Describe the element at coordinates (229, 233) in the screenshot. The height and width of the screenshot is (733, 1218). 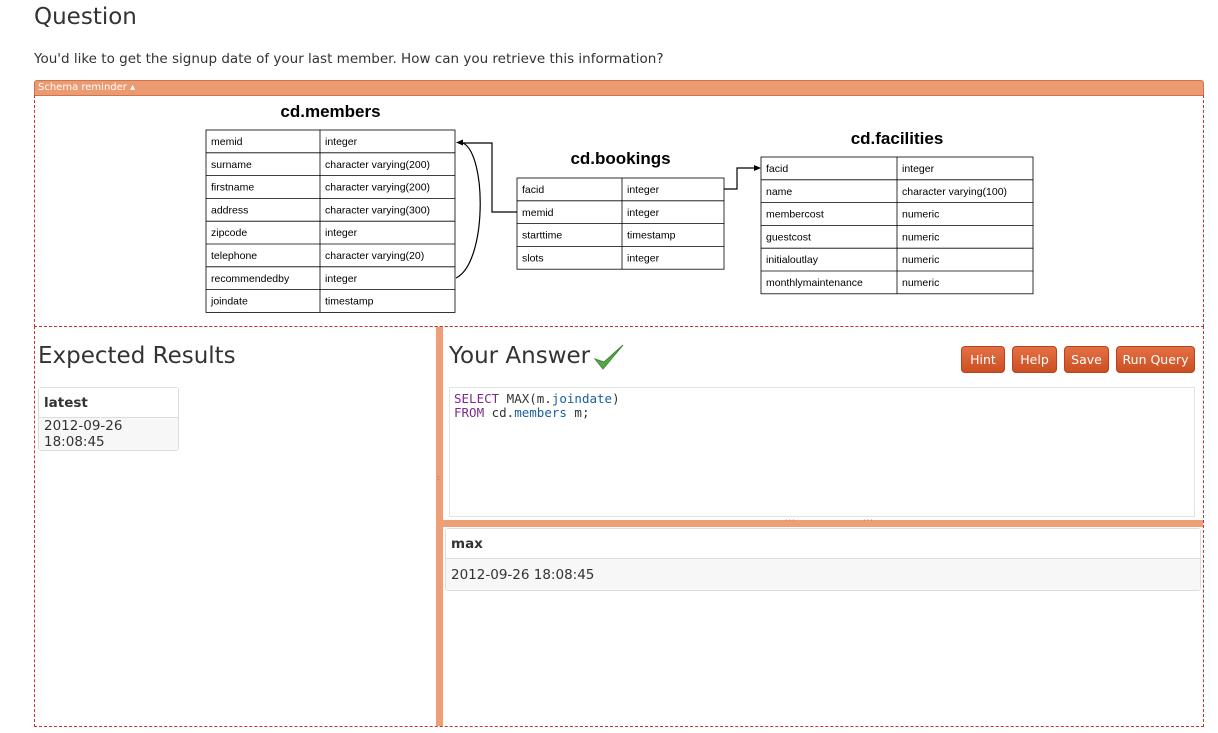
I see `schema-column-name: zipcode` at that location.